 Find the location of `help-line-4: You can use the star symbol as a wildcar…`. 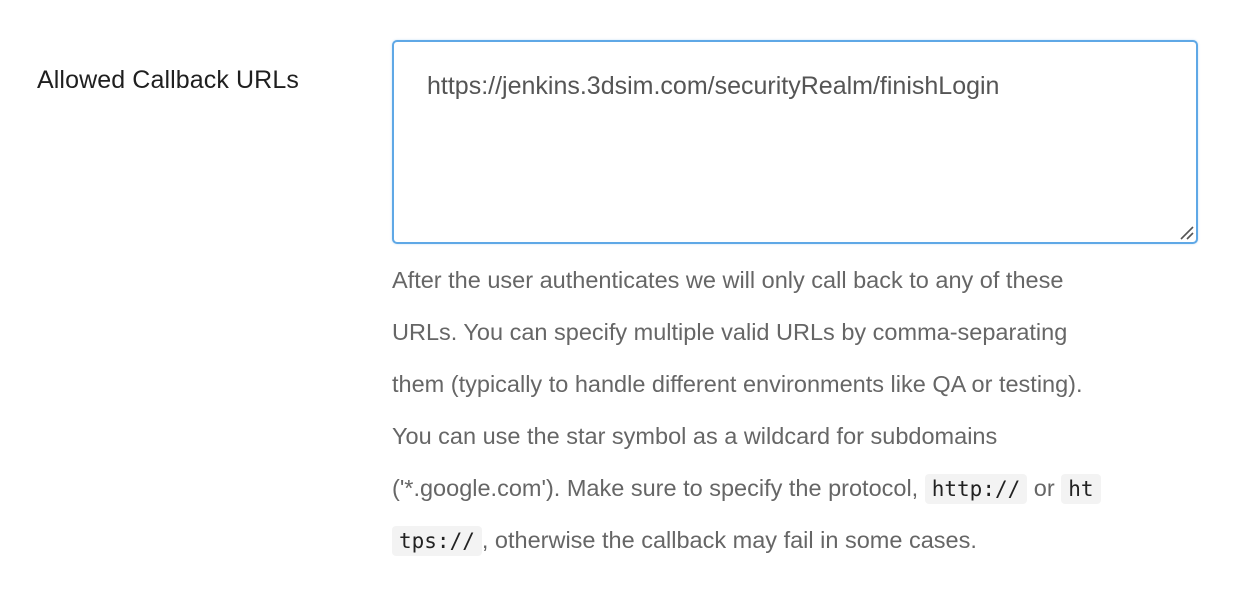

help-line-4: You can use the star symbol as a wildcar… is located at coordinates (695, 436).